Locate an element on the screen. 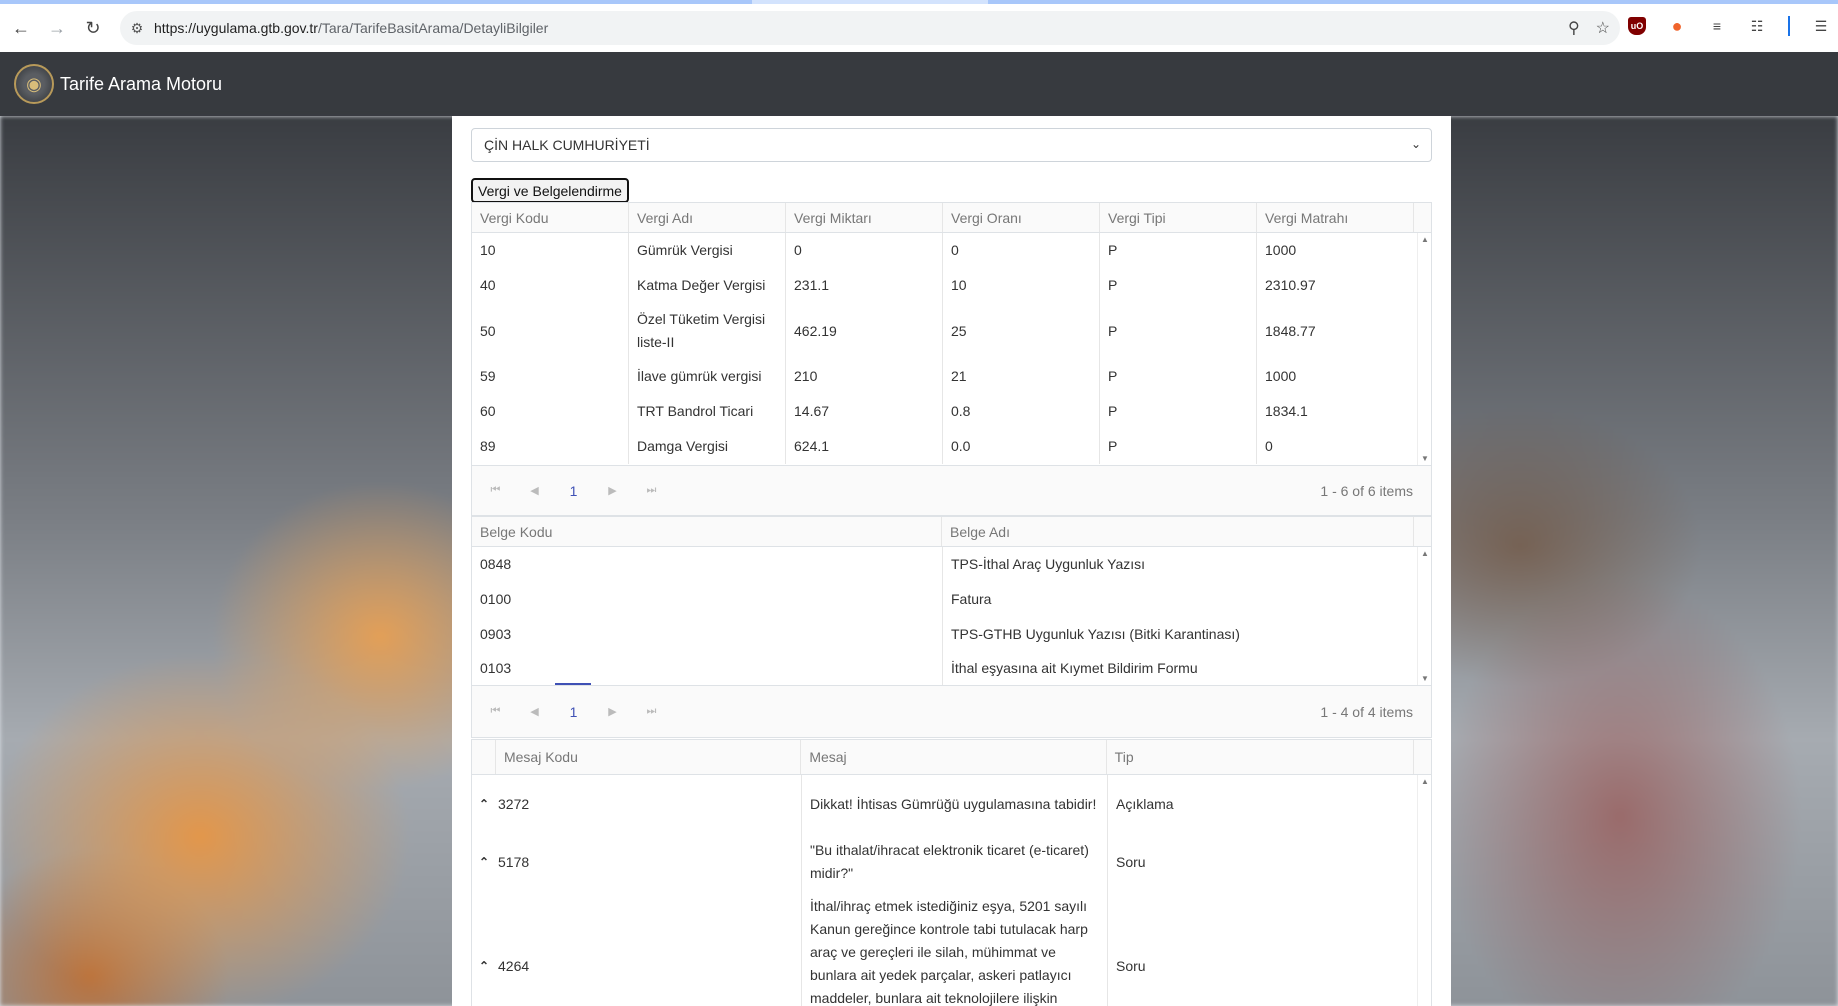 This screenshot has width=1838, height=1006. header-expand is located at coordinates (484, 757).